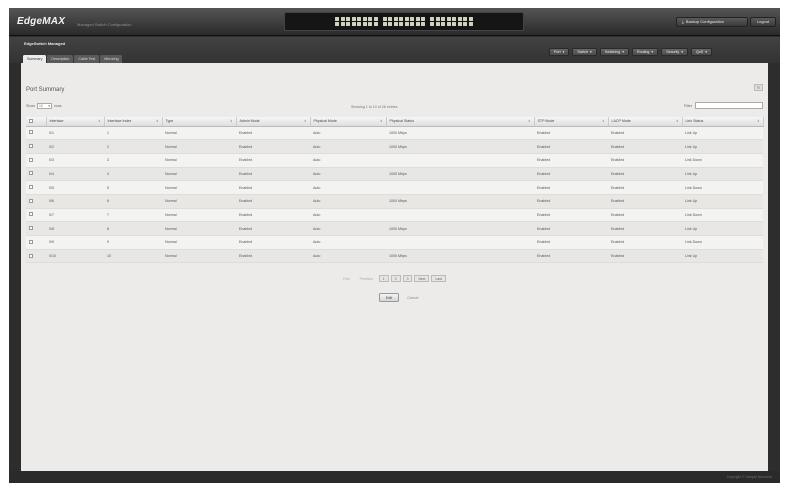 This screenshot has height=489, width=790. What do you see at coordinates (44, 106) in the screenshot?
I see `page-size-select: 10 ▾` at bounding box center [44, 106].